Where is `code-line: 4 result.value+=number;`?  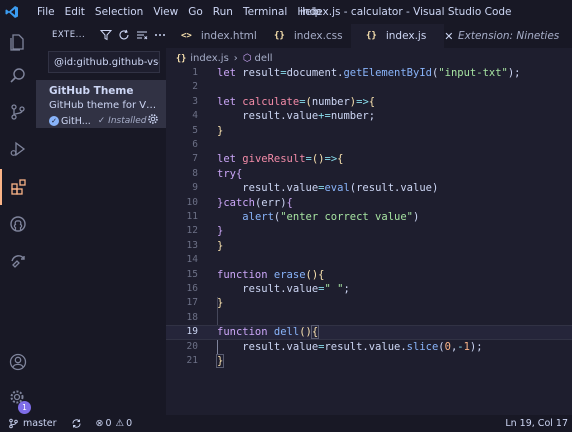 code-line: 4 result.value+=number; is located at coordinates (369, 116).